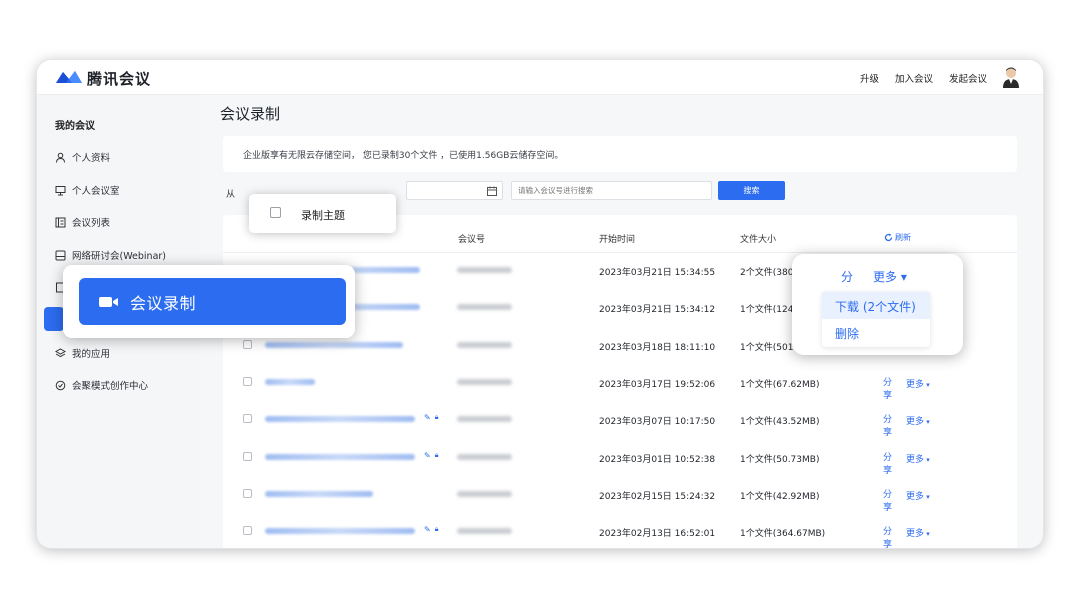 The width and height of the screenshot is (1080, 608). What do you see at coordinates (968, 78) in the screenshot?
I see `start-meeting-link: 发起会议` at bounding box center [968, 78].